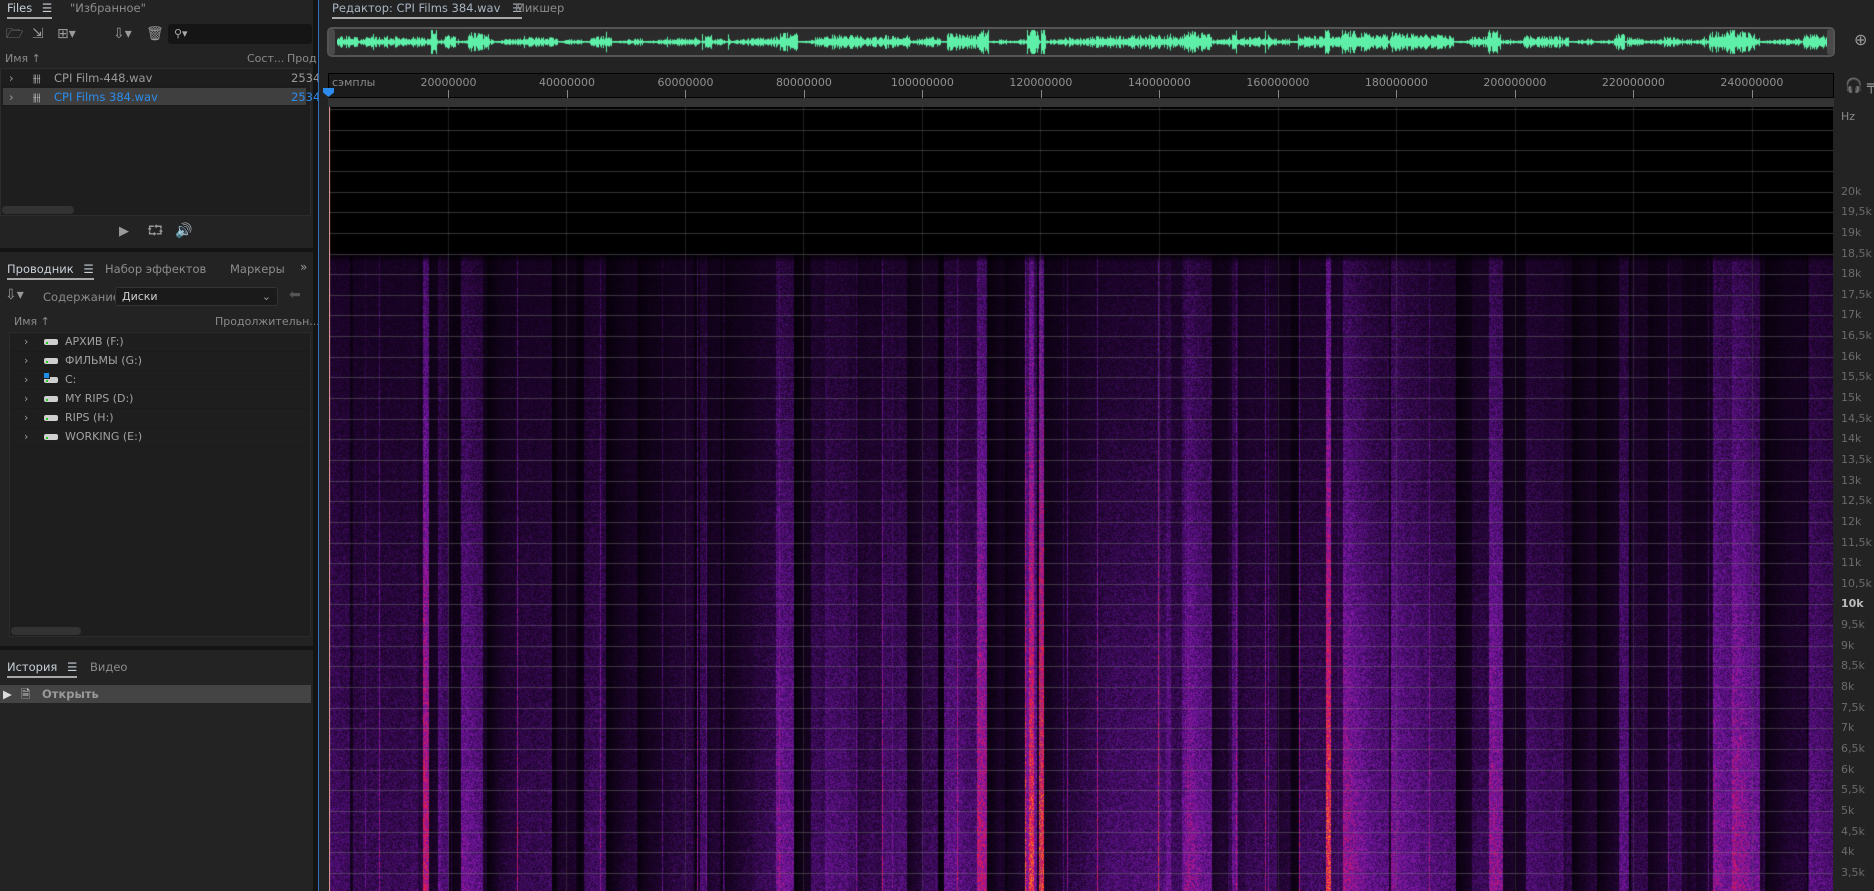 This screenshot has width=1874, height=891. Describe the element at coordinates (1851, 191) in the screenshot. I see `freq-tick-label: 20k` at that location.